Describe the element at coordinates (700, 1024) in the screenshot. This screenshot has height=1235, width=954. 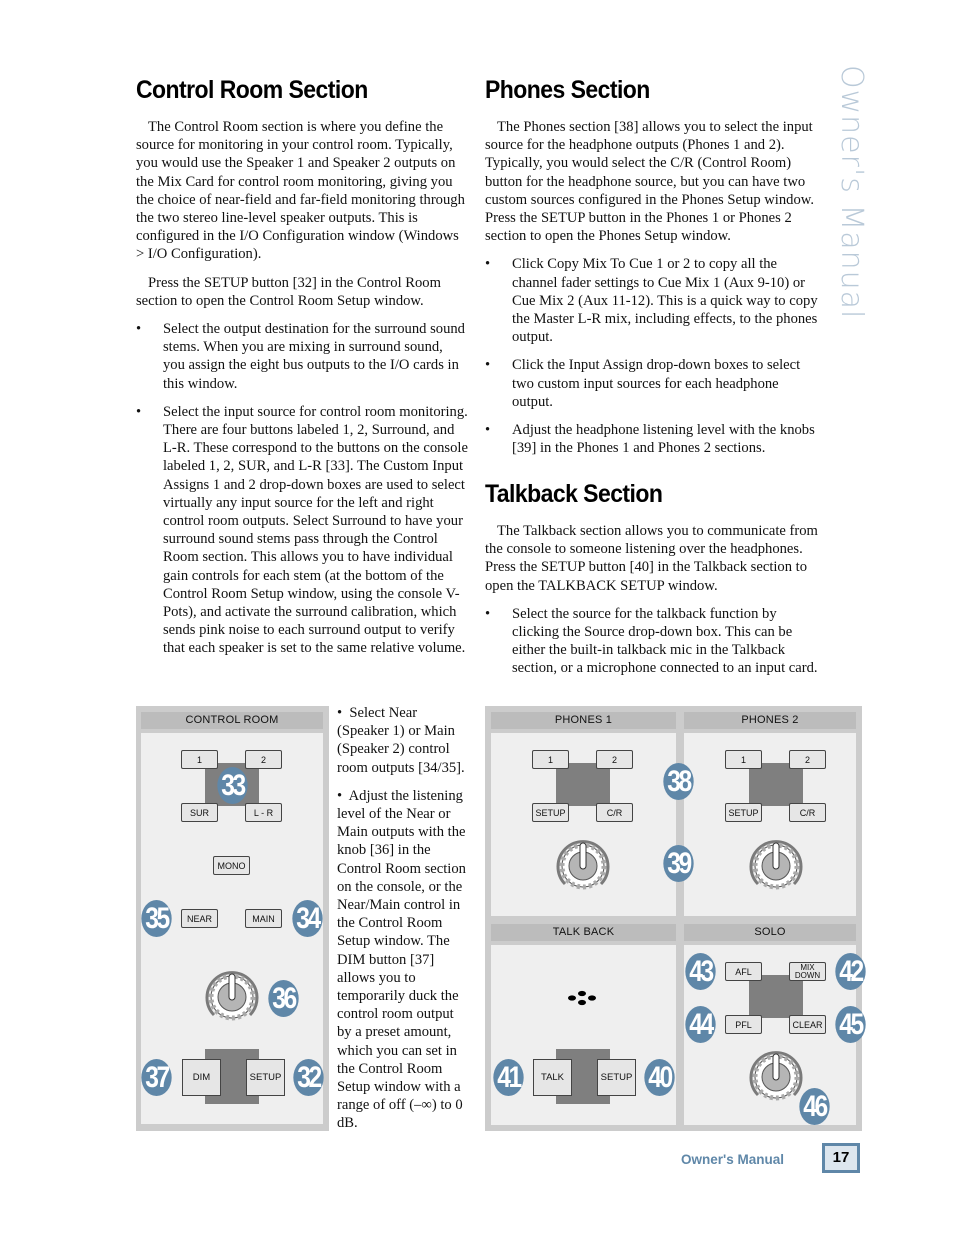
I see `callout-44: 44` at that location.